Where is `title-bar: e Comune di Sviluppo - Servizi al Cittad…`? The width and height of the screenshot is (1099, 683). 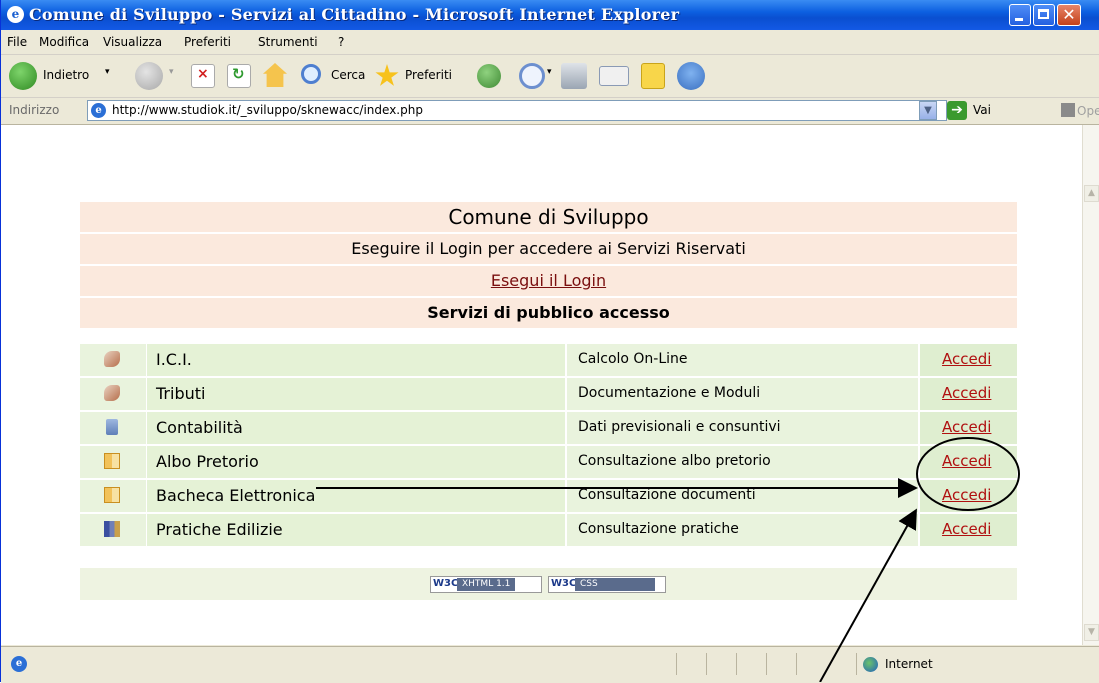 title-bar: e Comune di Sviluppo - Servizi al Cittad… is located at coordinates (550, 15).